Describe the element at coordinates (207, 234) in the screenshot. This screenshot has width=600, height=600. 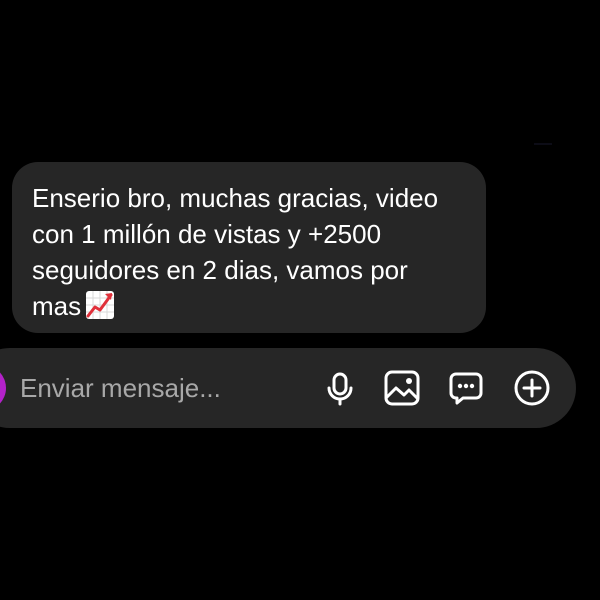
I see `message-line-2: con 1 millón de vistas y +2500` at that location.